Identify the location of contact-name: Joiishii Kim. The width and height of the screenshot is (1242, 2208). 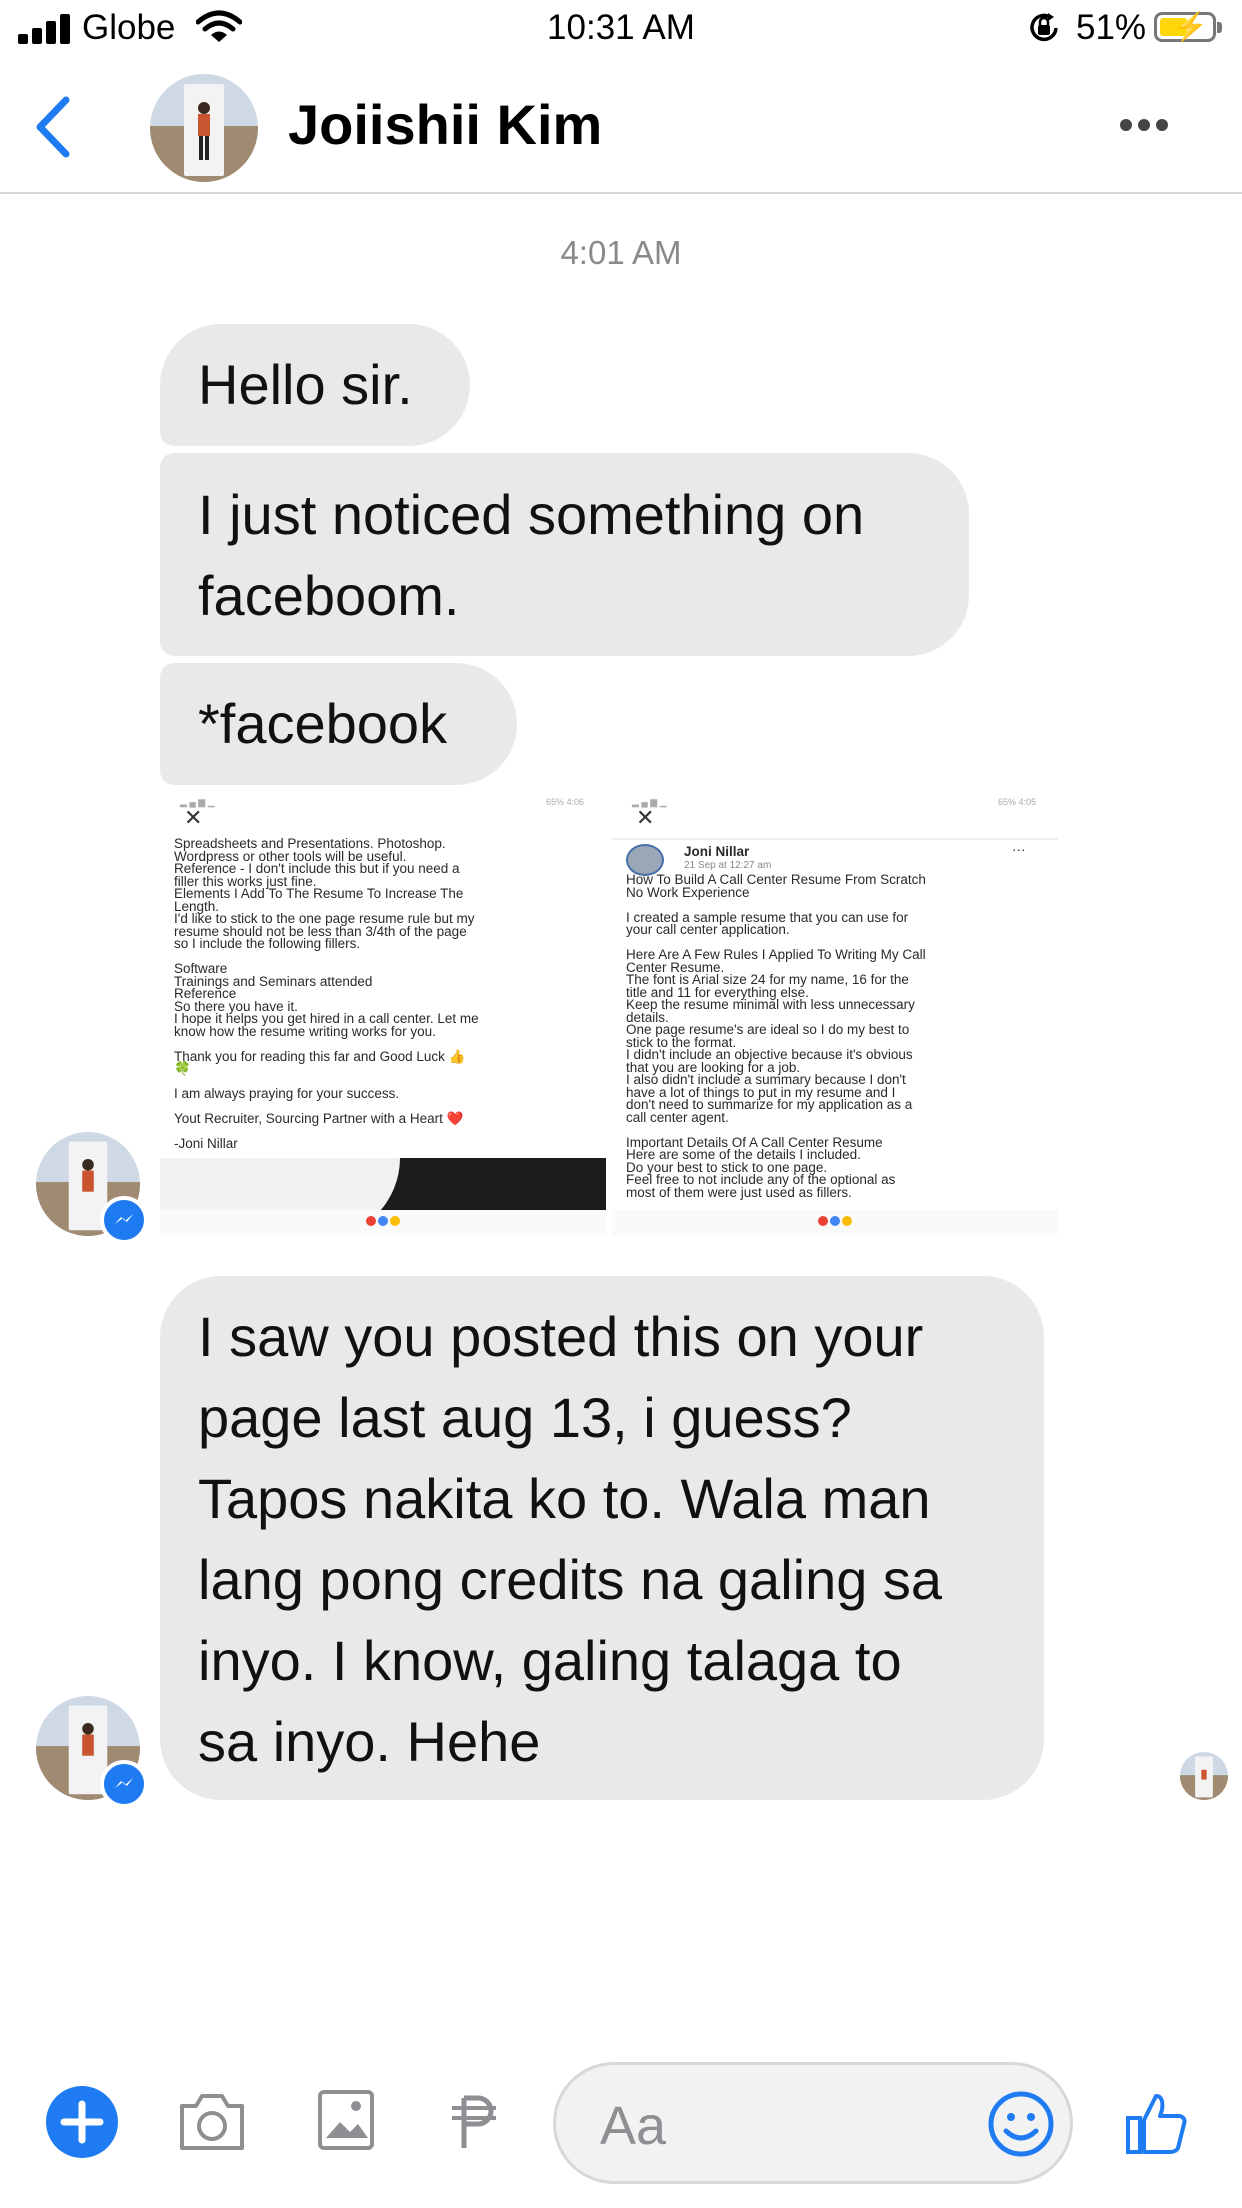
(445, 124).